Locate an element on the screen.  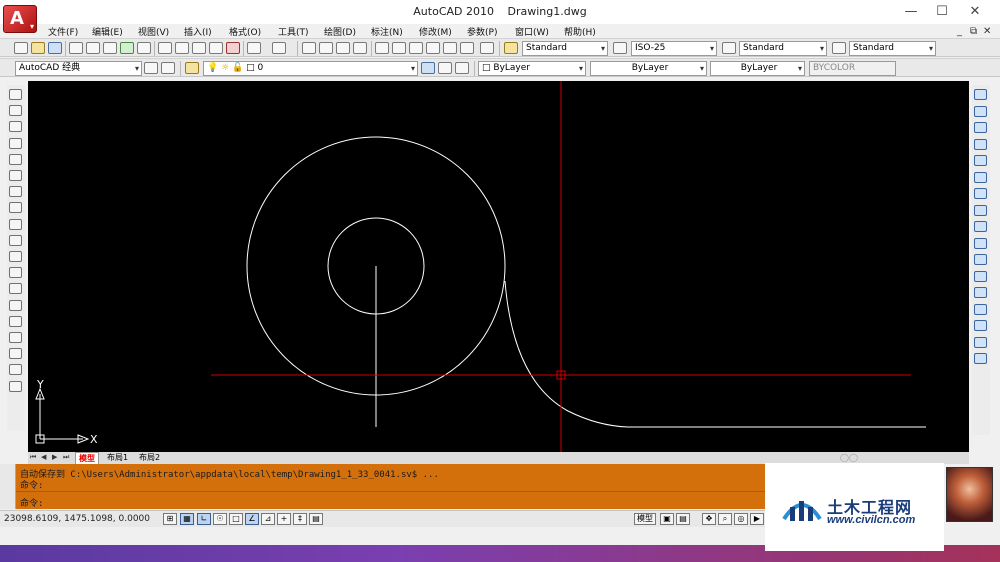
maximize-button: ☐ is located at coordinates (942, 12).